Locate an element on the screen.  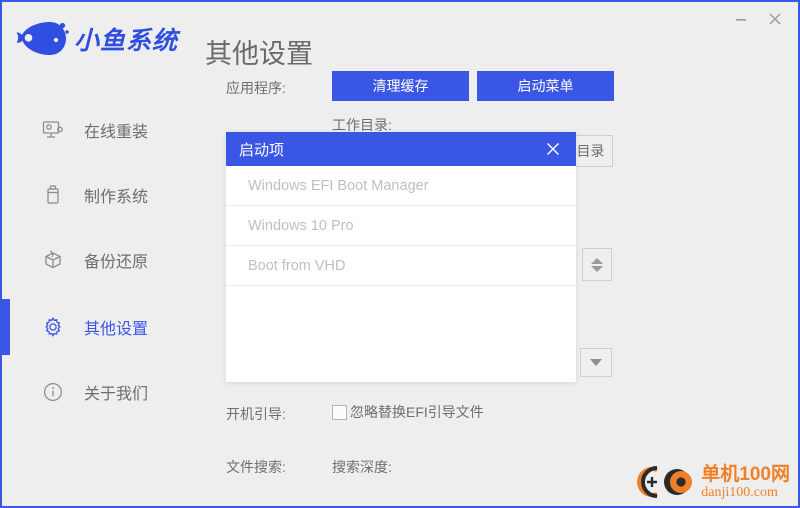
dialog-header: 启动项 is located at coordinates (401, 149).